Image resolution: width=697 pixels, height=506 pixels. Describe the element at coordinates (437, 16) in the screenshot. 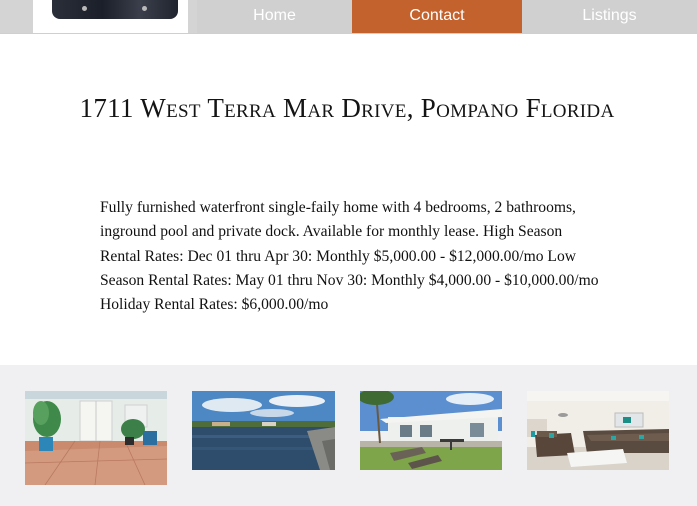

I see `nav-item-contact: Contact` at that location.